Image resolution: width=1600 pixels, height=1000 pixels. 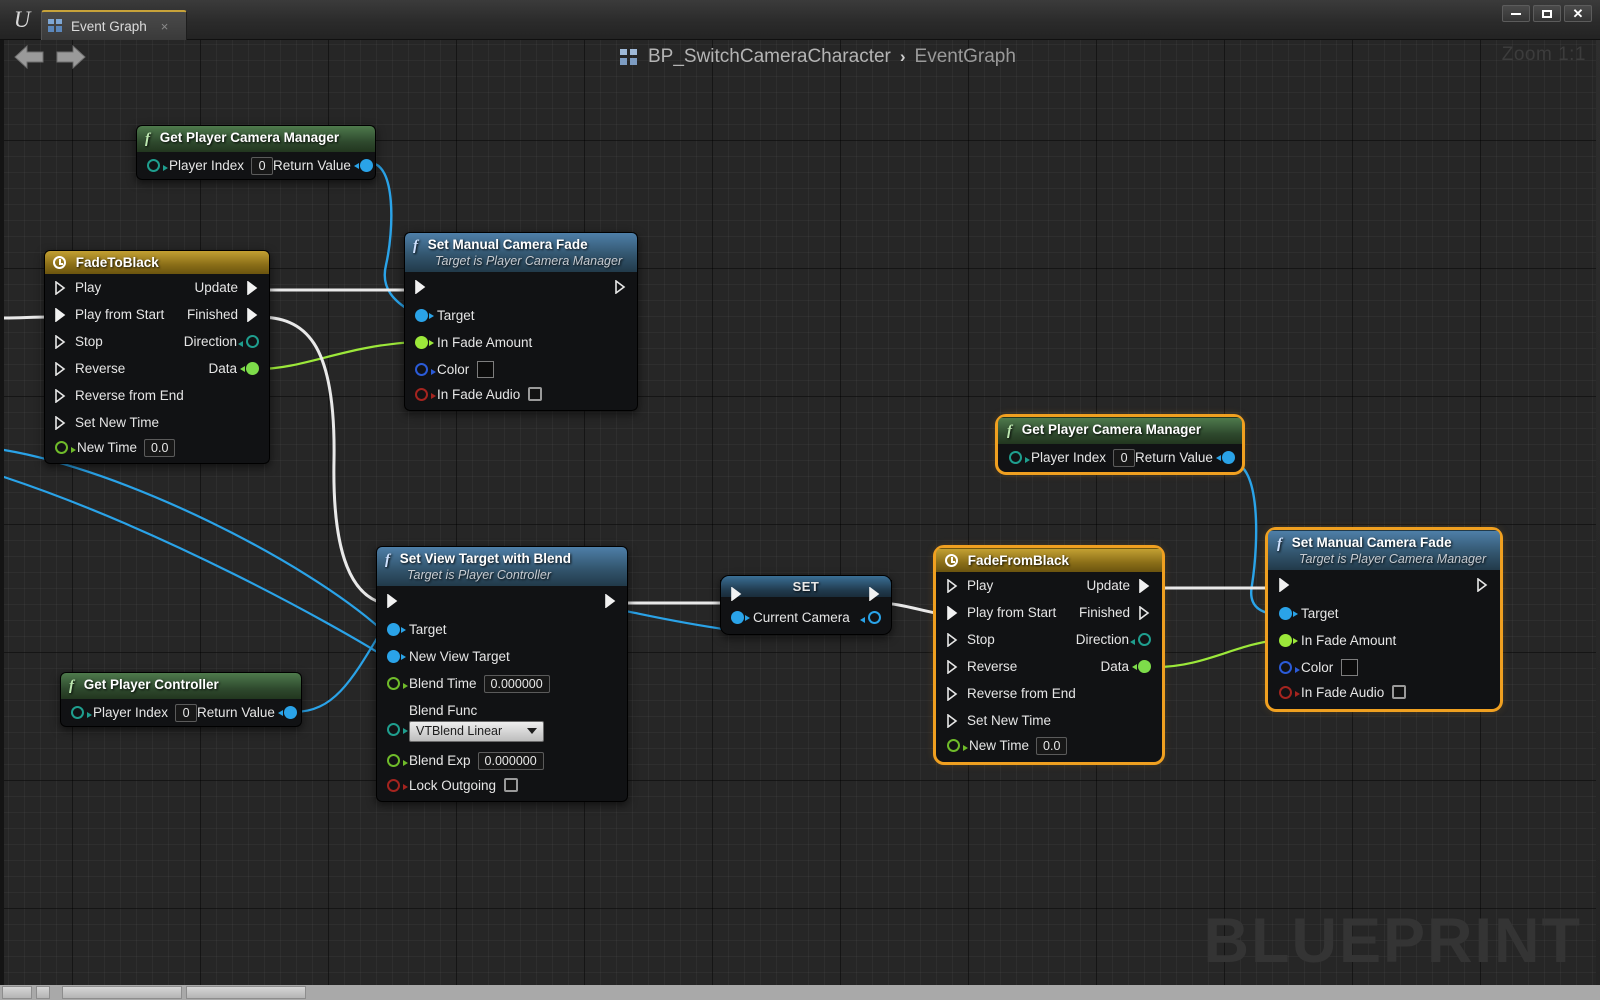 I want to click on blend-func-dropdown: VTBlend Linear, so click(x=476, y=731).